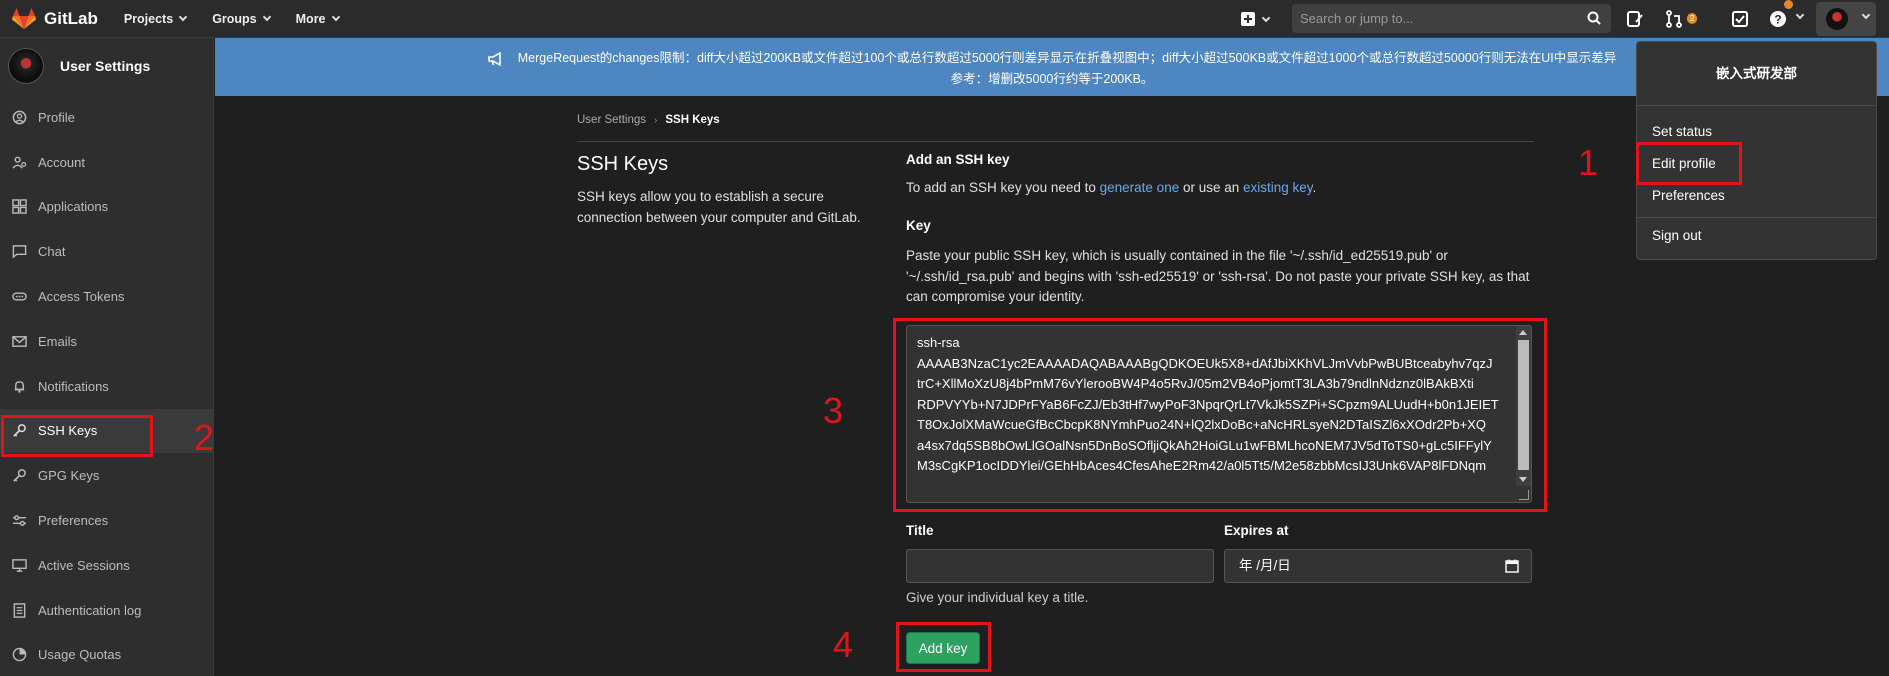 Image resolution: width=1889 pixels, height=676 pixels. Describe the element at coordinates (19, 207) in the screenshot. I see `applications-icon` at that location.